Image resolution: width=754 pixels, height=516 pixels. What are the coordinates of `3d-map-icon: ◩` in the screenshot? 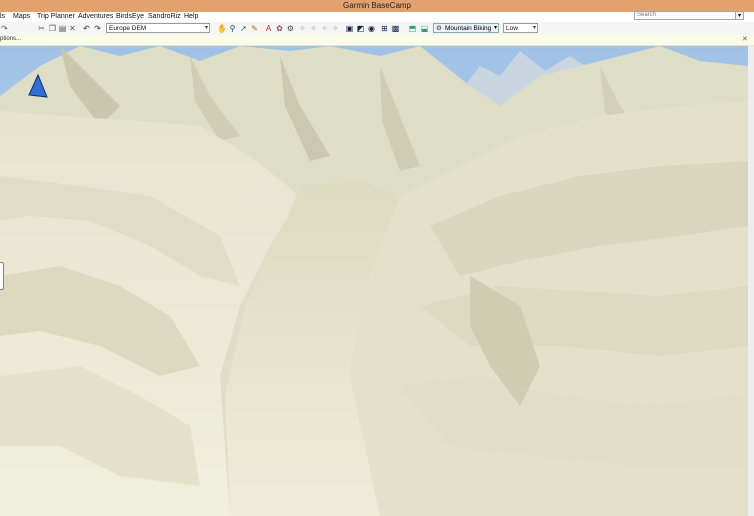 It's located at (360, 28).